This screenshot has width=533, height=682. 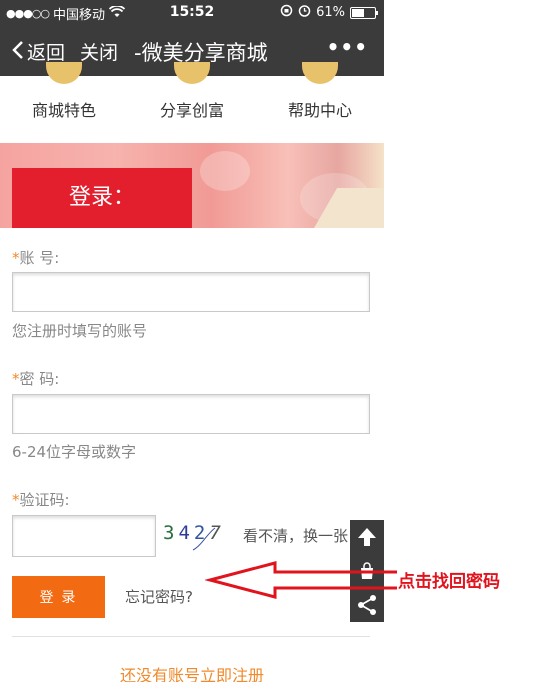 What do you see at coordinates (80, 331) in the screenshot?
I see `account-hint: 您注册时填写的账号` at bounding box center [80, 331].